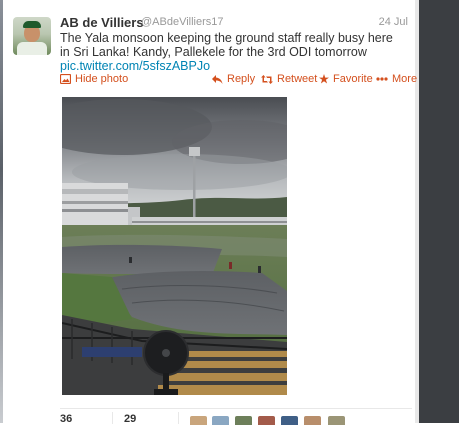 This screenshot has width=459, height=425. What do you see at coordinates (217, 79) in the screenshot?
I see `reply-icon` at bounding box center [217, 79].